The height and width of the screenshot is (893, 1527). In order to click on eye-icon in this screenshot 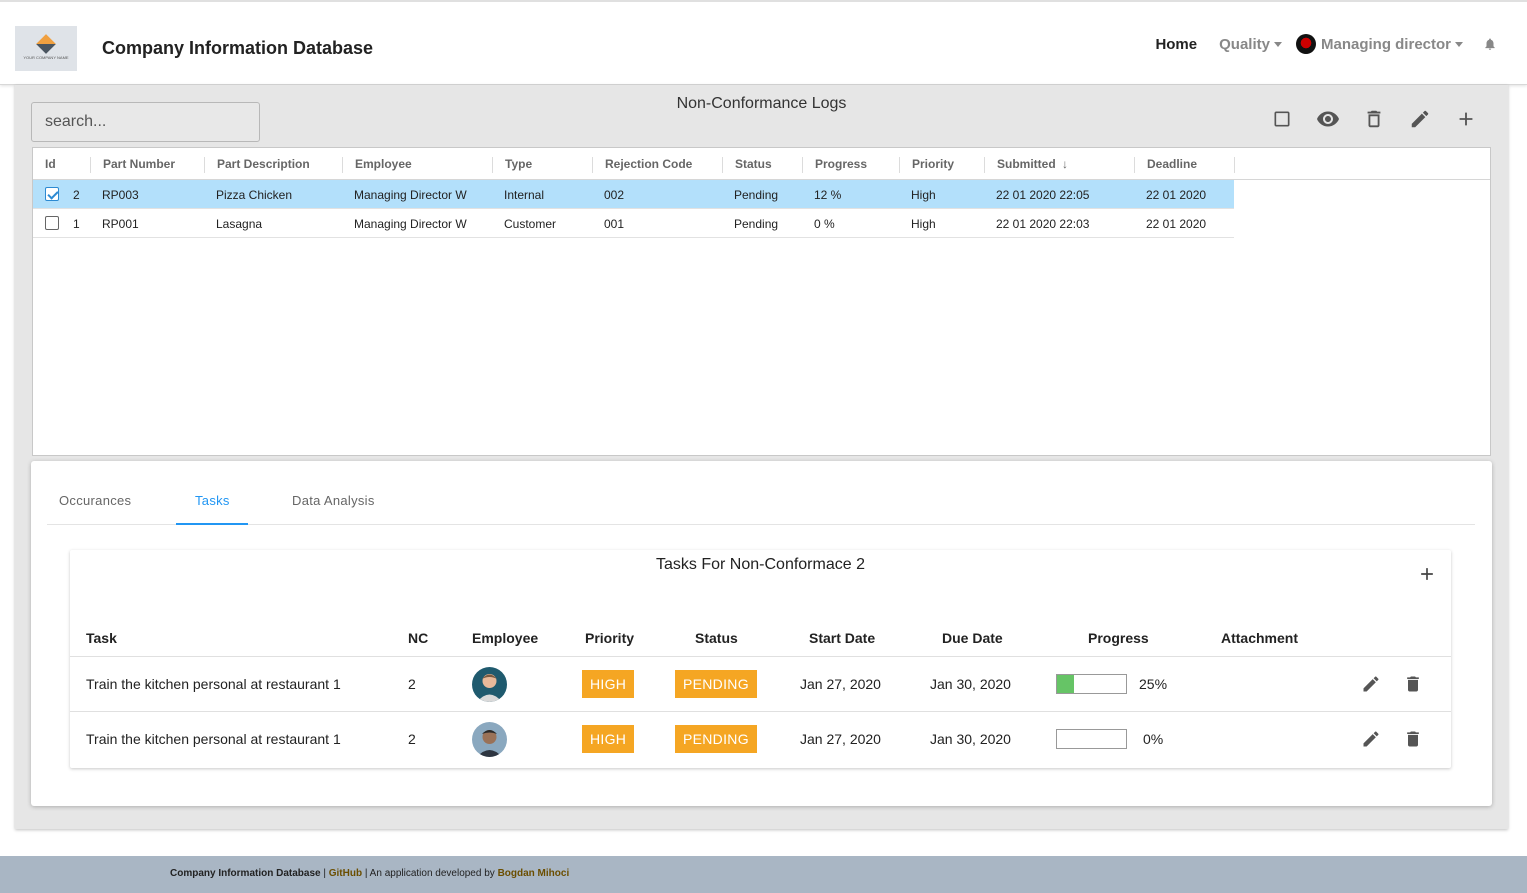, I will do `click(1328, 119)`.